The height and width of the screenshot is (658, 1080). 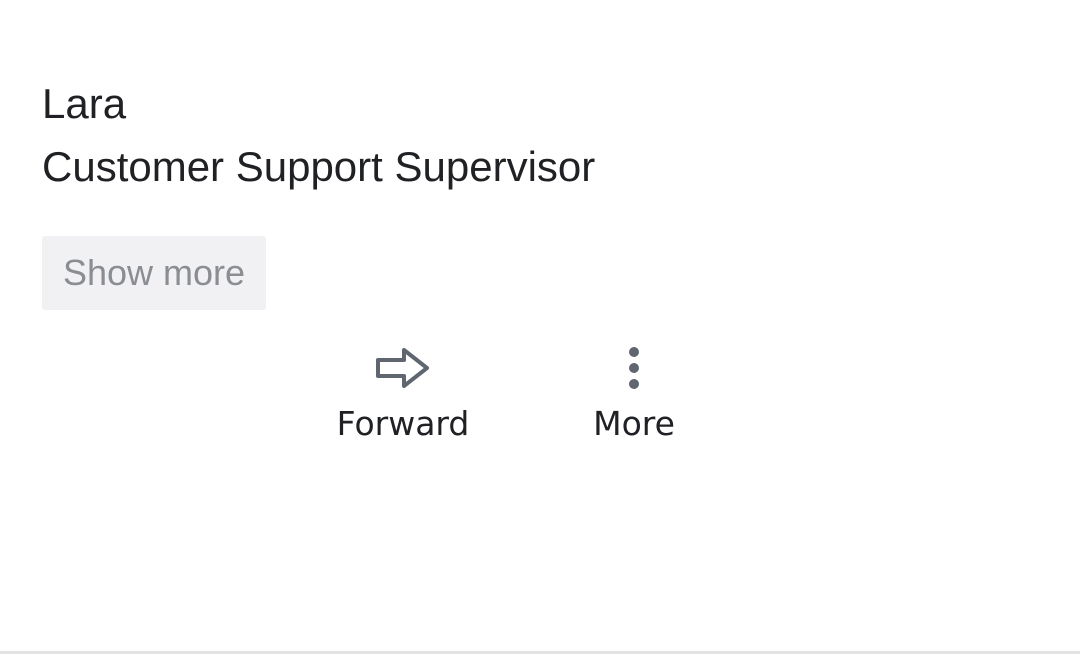 What do you see at coordinates (319, 166) in the screenshot?
I see `signature-title: Customer Support Supervisor` at bounding box center [319, 166].